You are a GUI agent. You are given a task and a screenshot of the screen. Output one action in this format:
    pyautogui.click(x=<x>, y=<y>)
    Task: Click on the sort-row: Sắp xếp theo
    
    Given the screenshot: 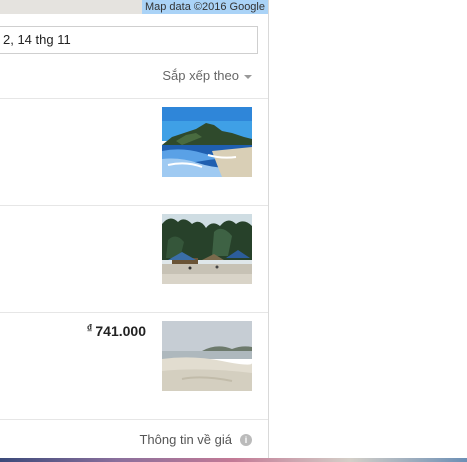 What is the action you would take?
    pyautogui.click(x=134, y=79)
    